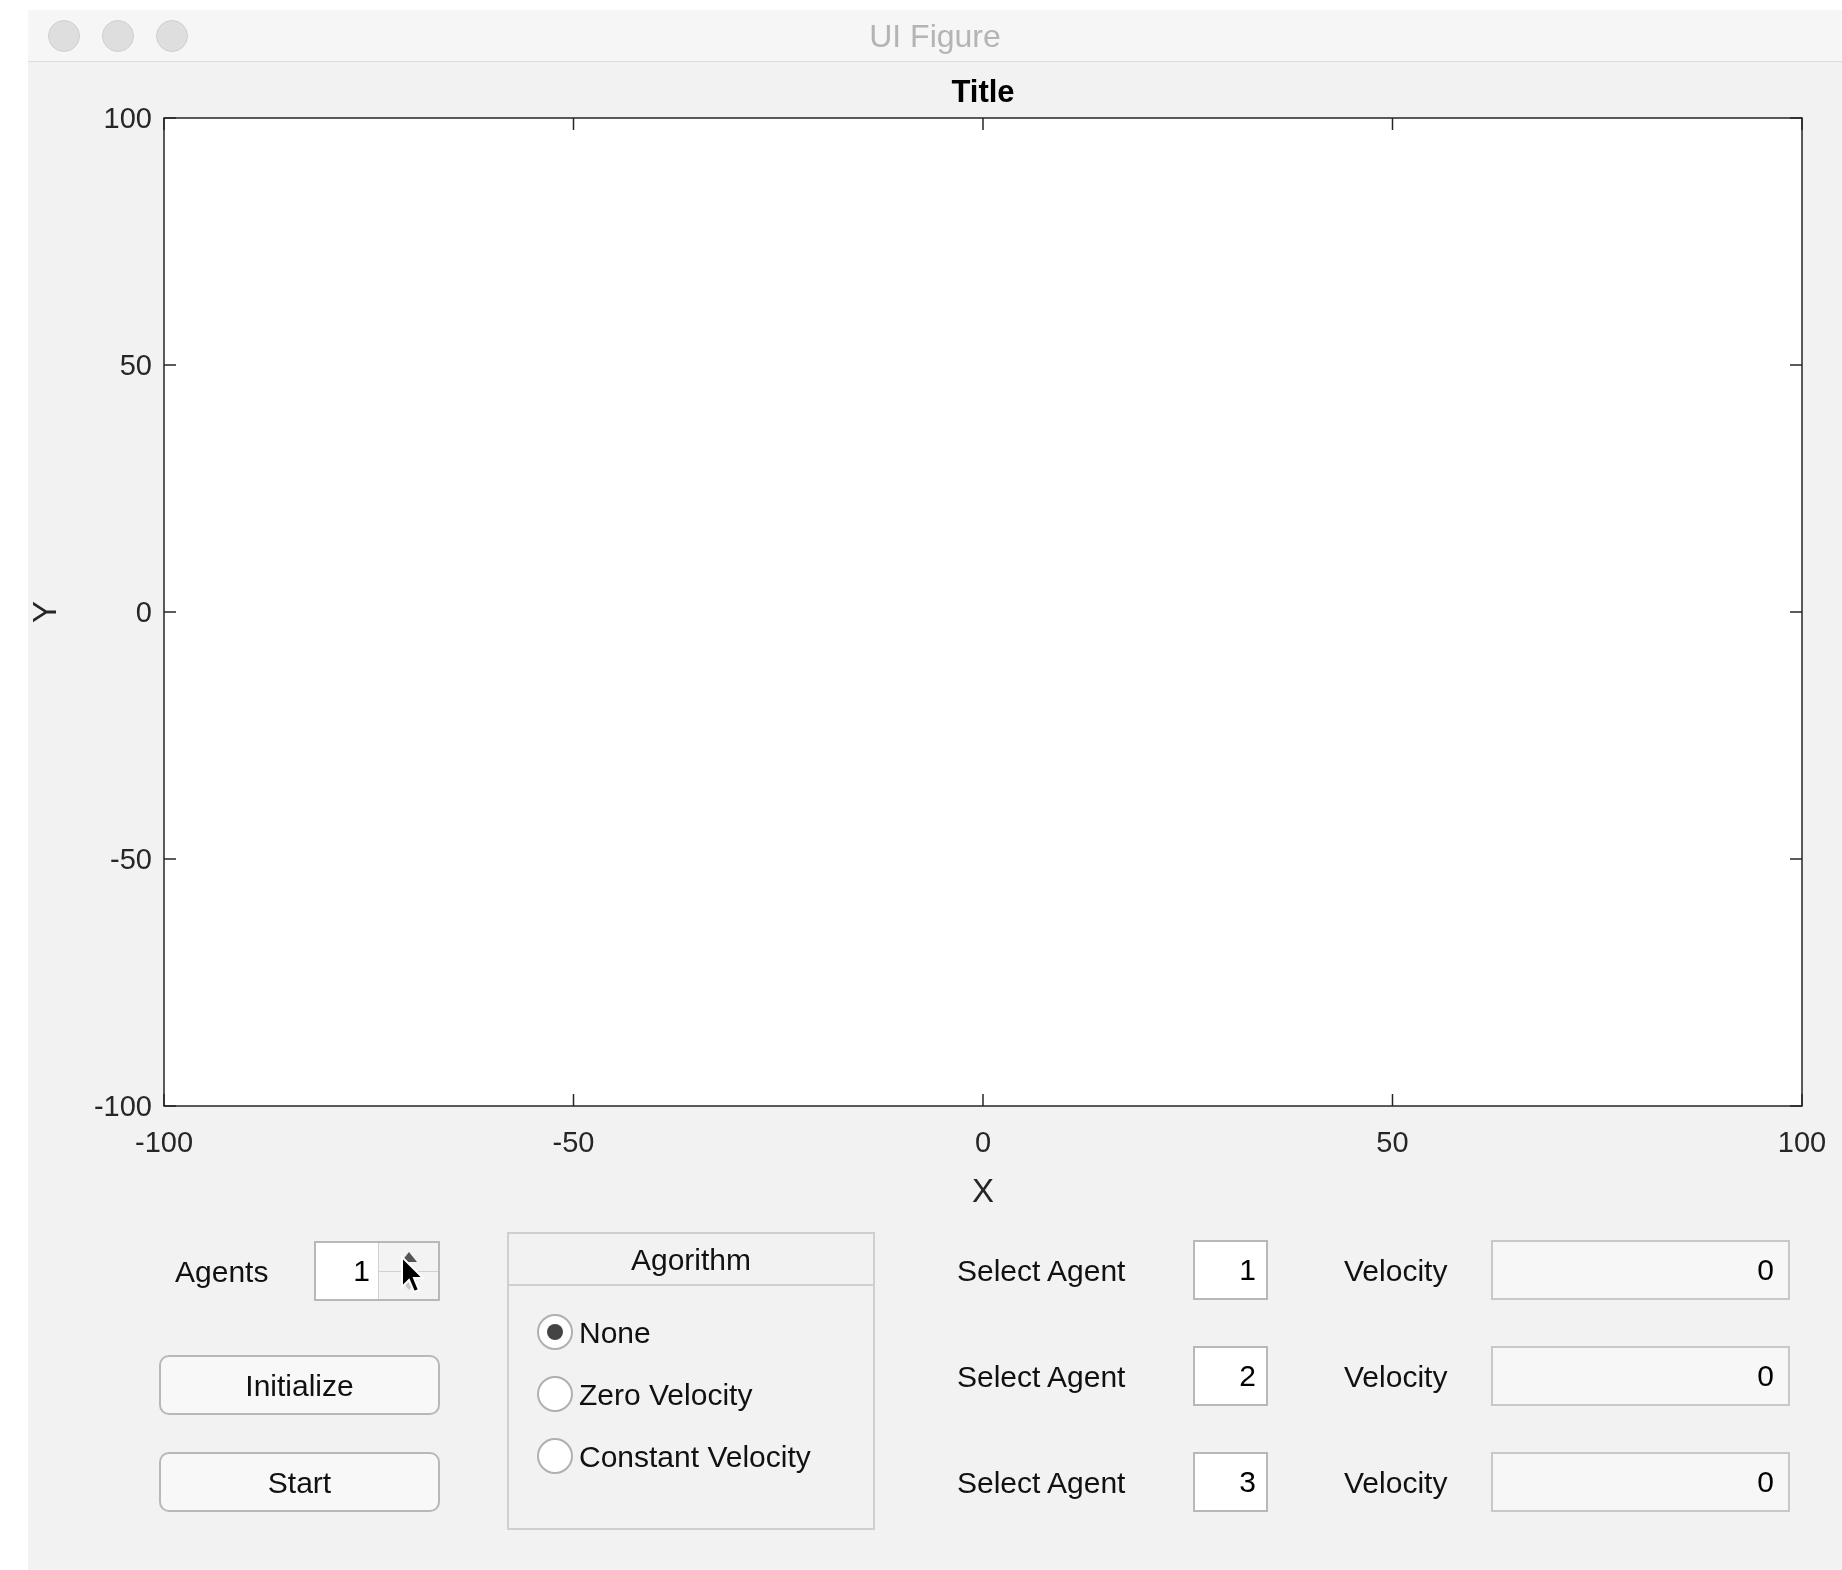 The image size is (1842, 1570). Describe the element at coordinates (1392, 1142) in the screenshot. I see `x-tick-label: 50` at that location.